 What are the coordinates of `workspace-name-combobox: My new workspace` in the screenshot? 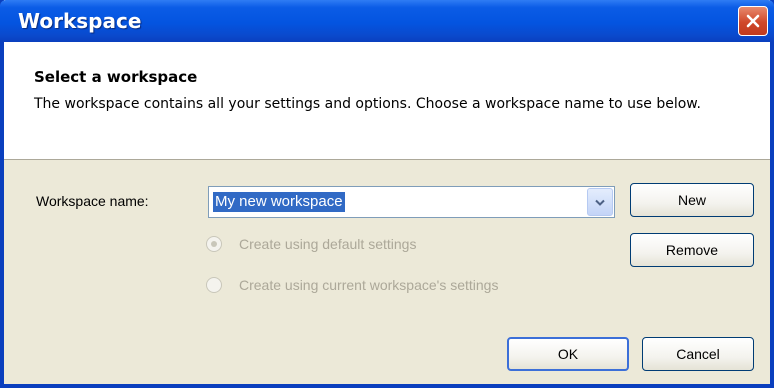 It's located at (411, 202).